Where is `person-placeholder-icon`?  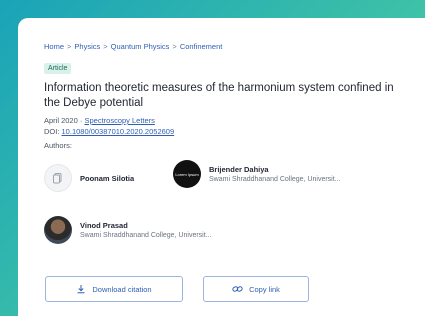 person-placeholder-icon is located at coordinates (58, 178).